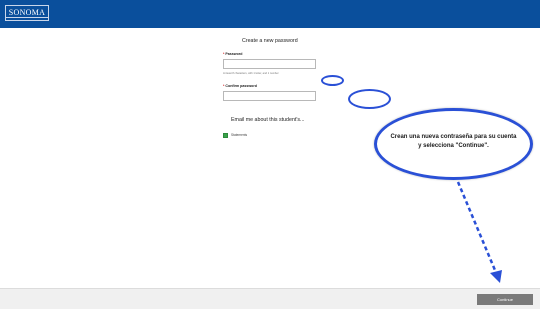  Describe the element at coordinates (369, 99) in the screenshot. I see `annotation-oval-medium` at that location.